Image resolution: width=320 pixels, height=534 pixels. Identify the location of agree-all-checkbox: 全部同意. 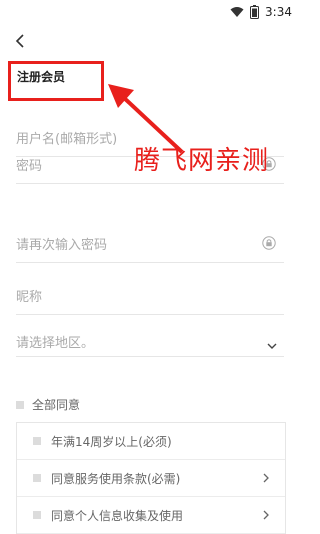
(48, 404).